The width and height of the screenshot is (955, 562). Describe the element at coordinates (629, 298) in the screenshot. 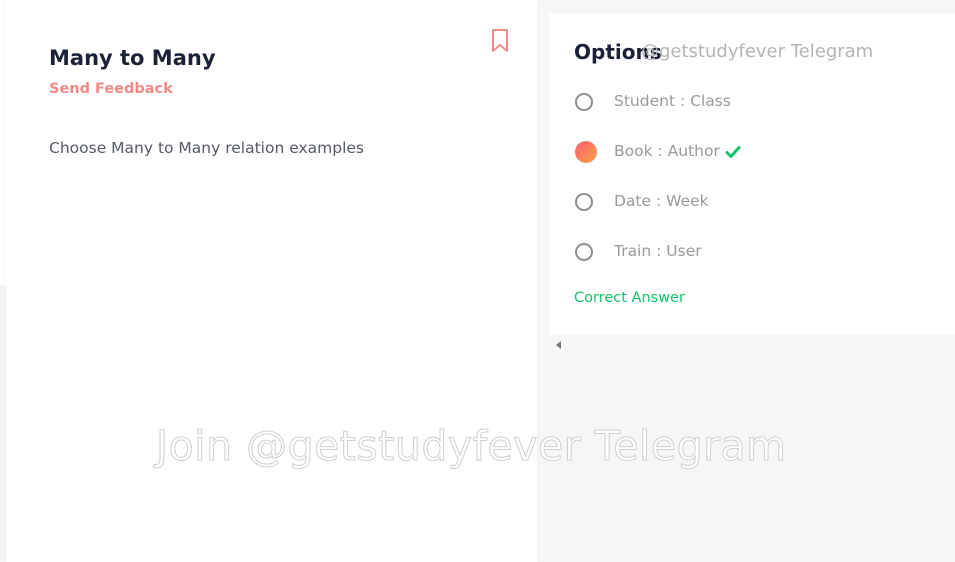

I see `correct-answer-label: Correct Answer` at that location.